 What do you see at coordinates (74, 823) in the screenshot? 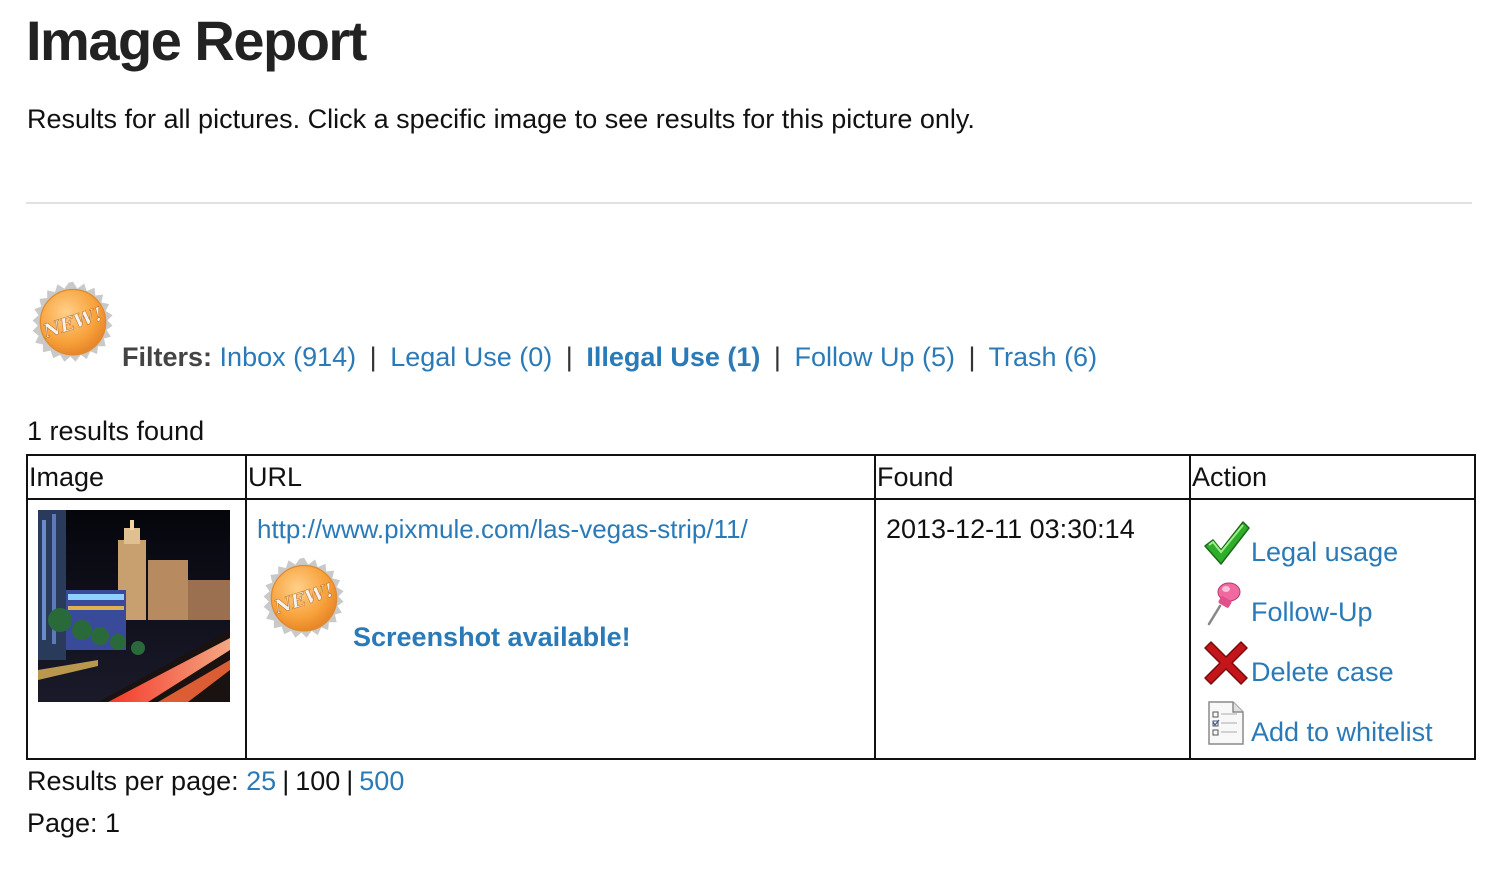
I see `page-indicator: Page: 1` at bounding box center [74, 823].